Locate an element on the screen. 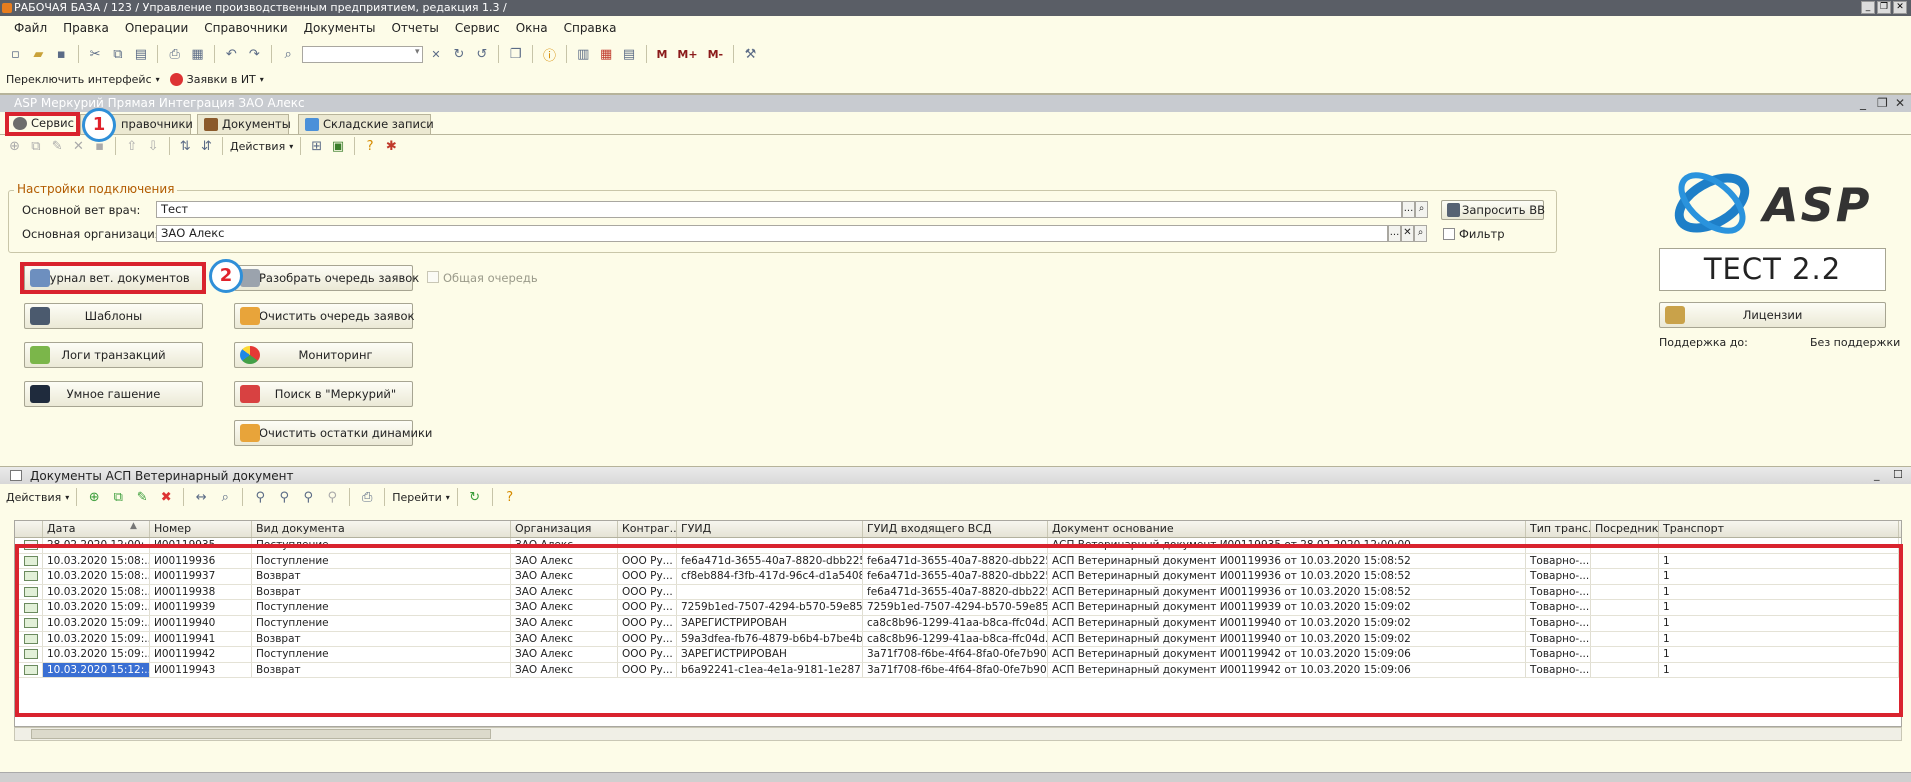 Image resolution: width=1911 pixels, height=782 pixels. search-icon: ⌕ is located at coordinates (288, 54).